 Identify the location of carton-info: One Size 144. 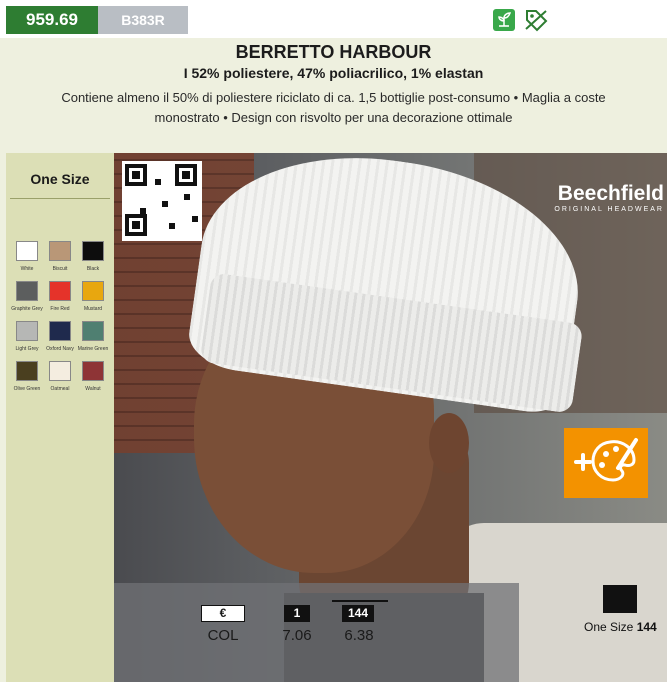
(624, 627).